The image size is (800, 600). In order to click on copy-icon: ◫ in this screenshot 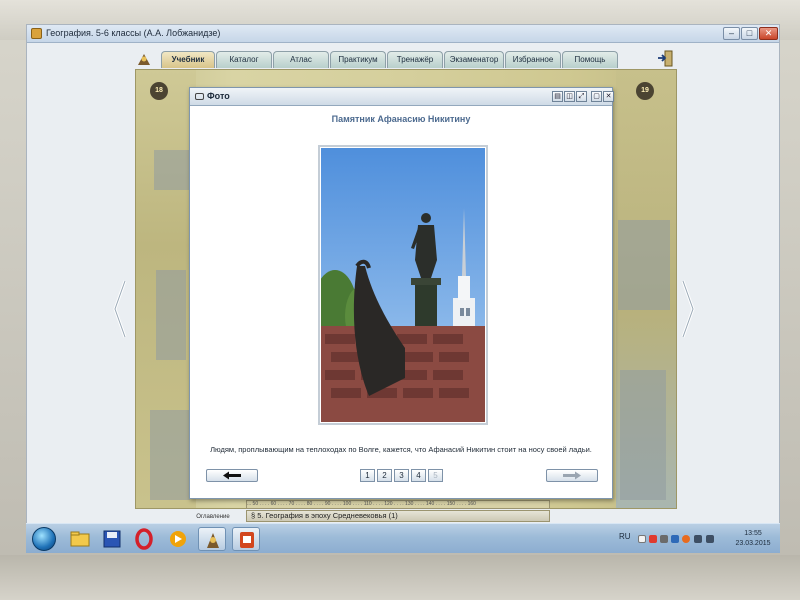, I will do `click(569, 96)`.